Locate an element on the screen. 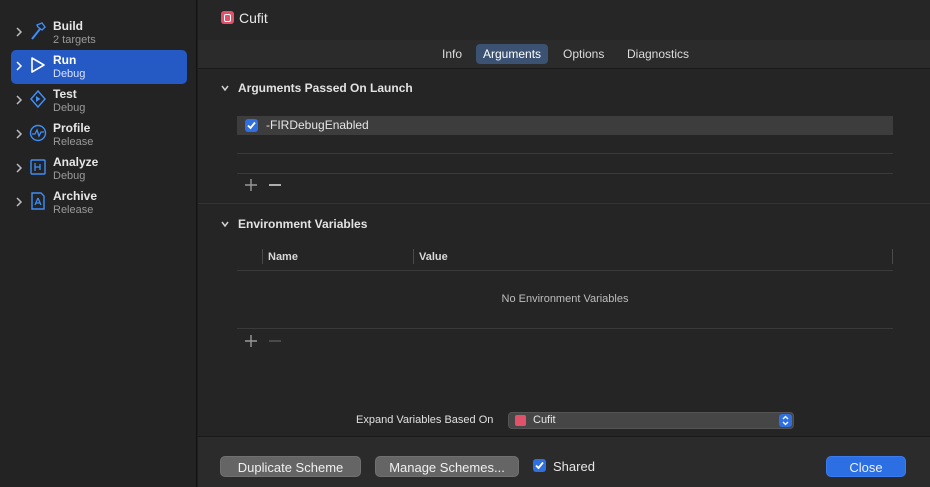 The image size is (930, 487). tab-arguments: Arguments is located at coordinates (512, 54).